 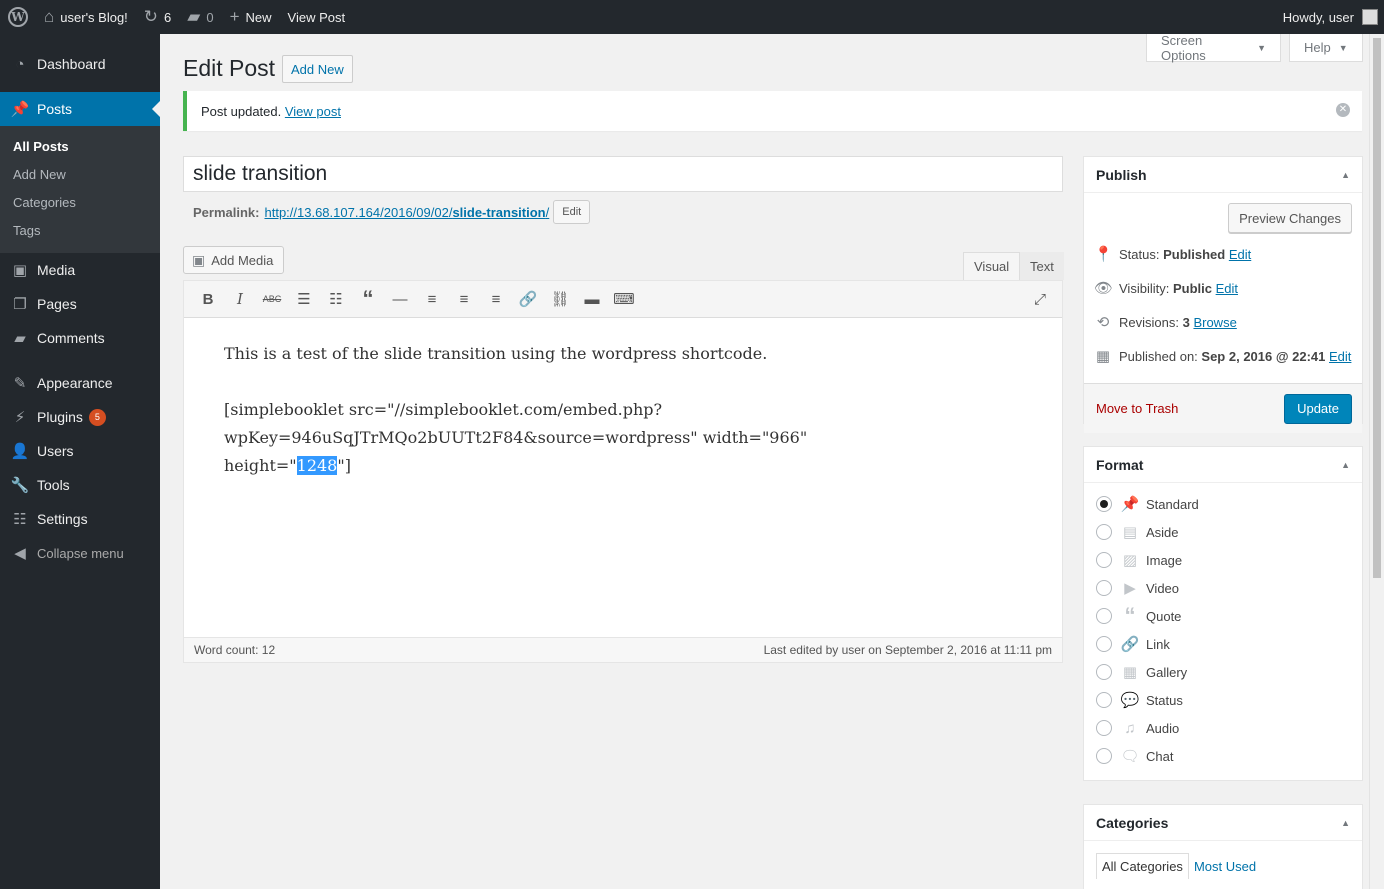 I want to click on radio-image, so click(x=1104, y=560).